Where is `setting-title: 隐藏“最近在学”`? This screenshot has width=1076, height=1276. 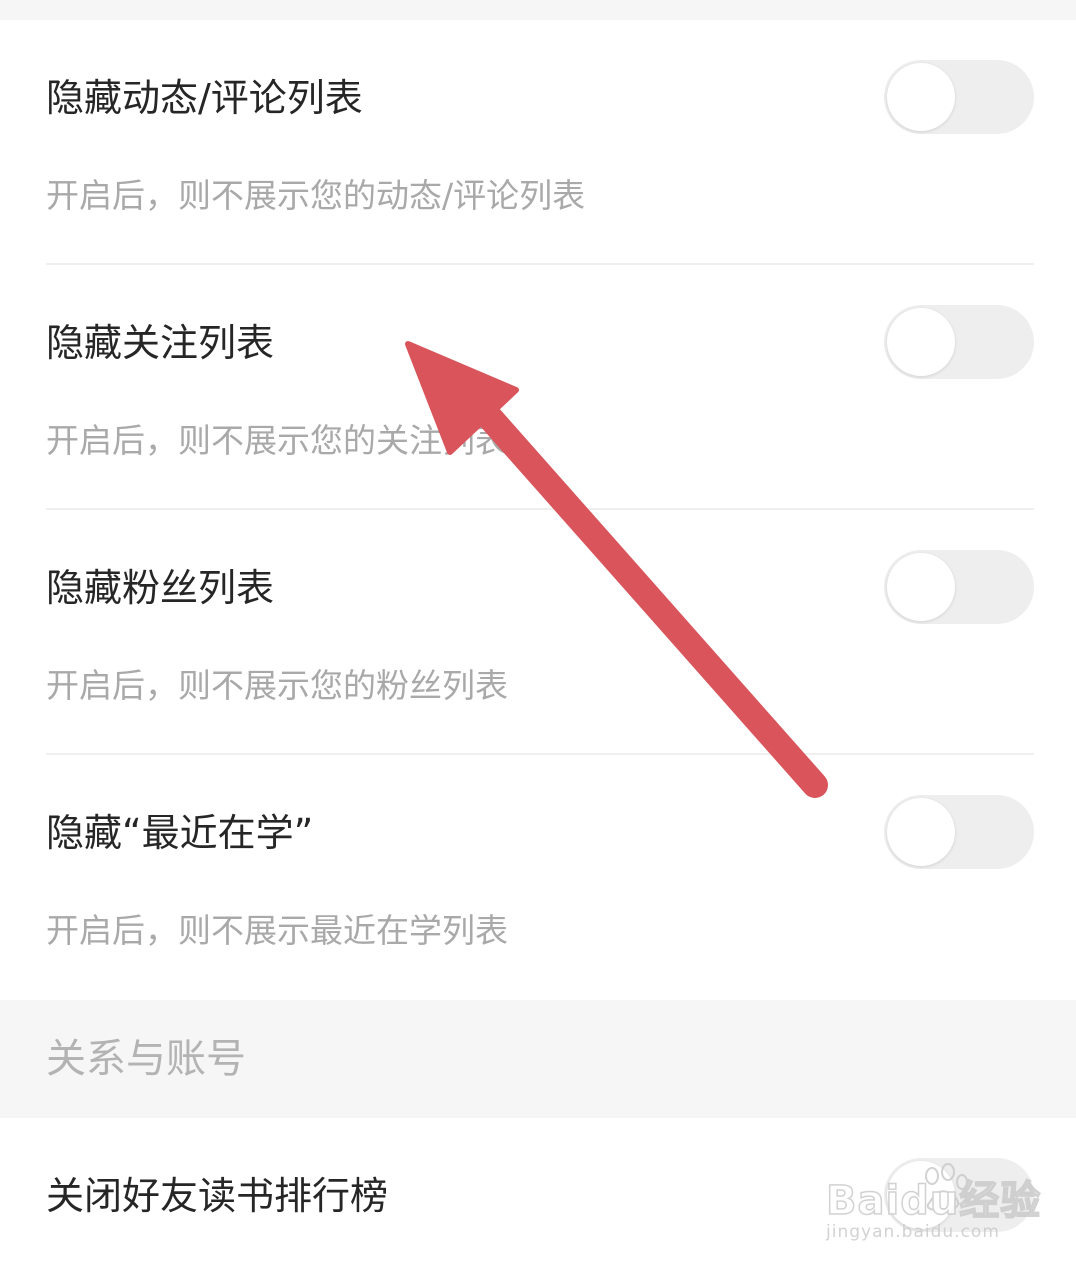 setting-title: 隐藏“最近在学” is located at coordinates (180, 833).